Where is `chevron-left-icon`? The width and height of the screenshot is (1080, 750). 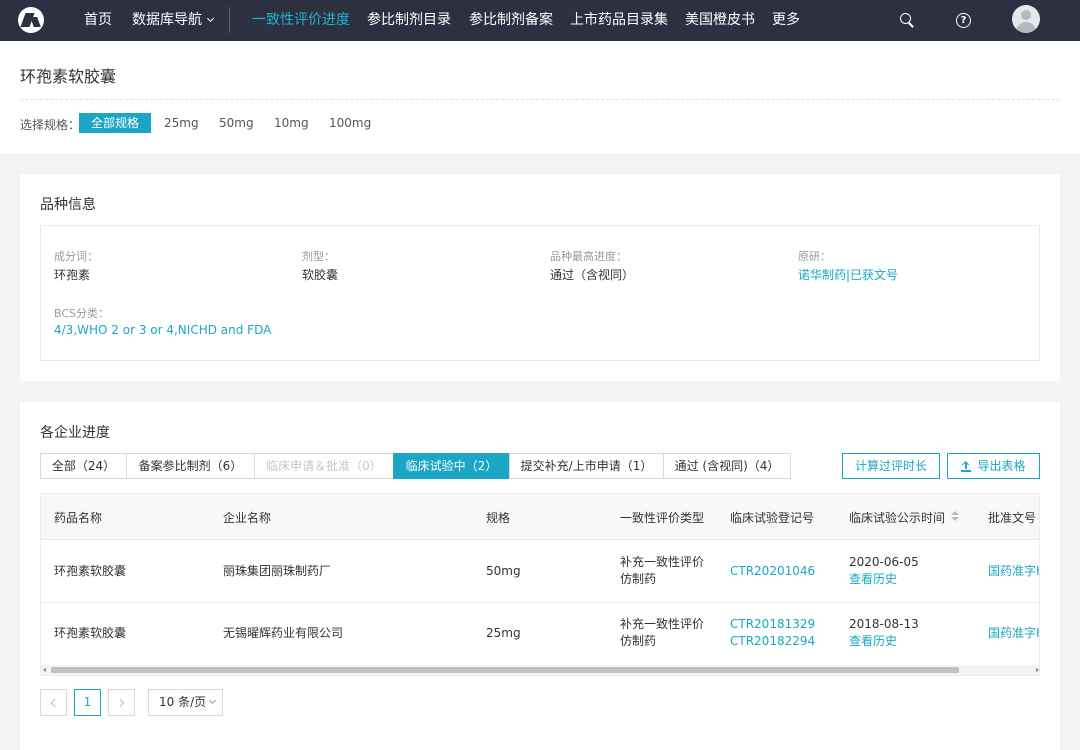 chevron-left-icon is located at coordinates (55, 703).